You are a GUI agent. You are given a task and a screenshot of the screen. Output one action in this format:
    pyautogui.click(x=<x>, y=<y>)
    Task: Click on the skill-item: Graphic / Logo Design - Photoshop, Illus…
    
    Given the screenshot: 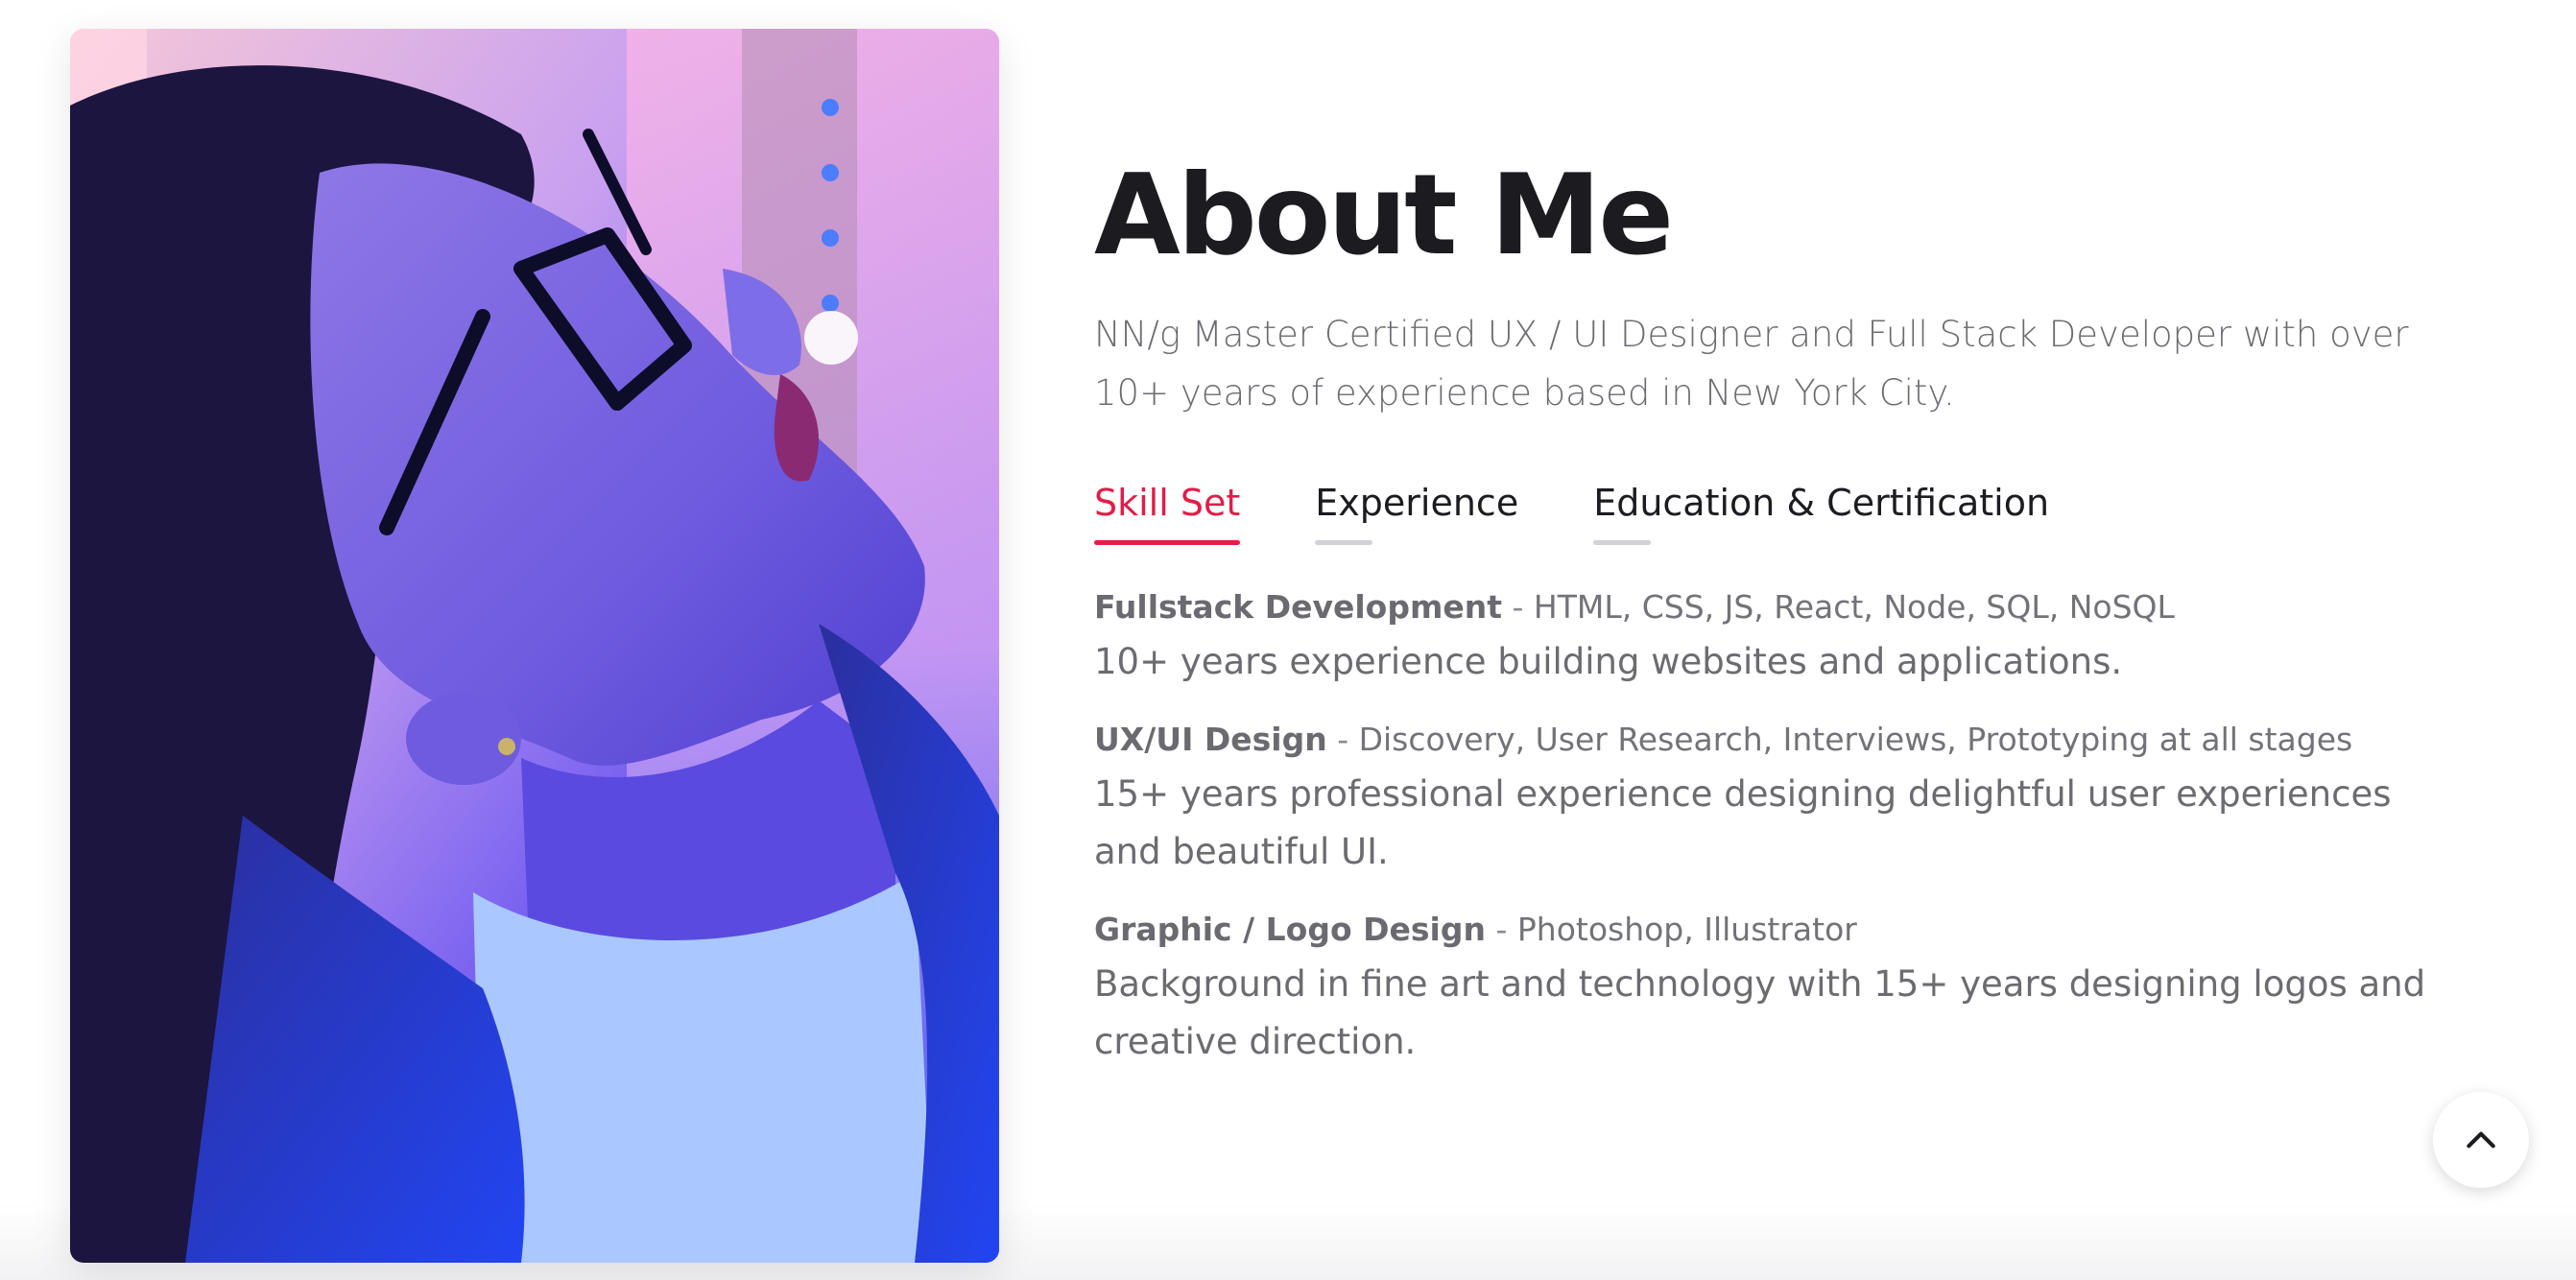 What is the action you would take?
    pyautogui.click(x=1775, y=987)
    